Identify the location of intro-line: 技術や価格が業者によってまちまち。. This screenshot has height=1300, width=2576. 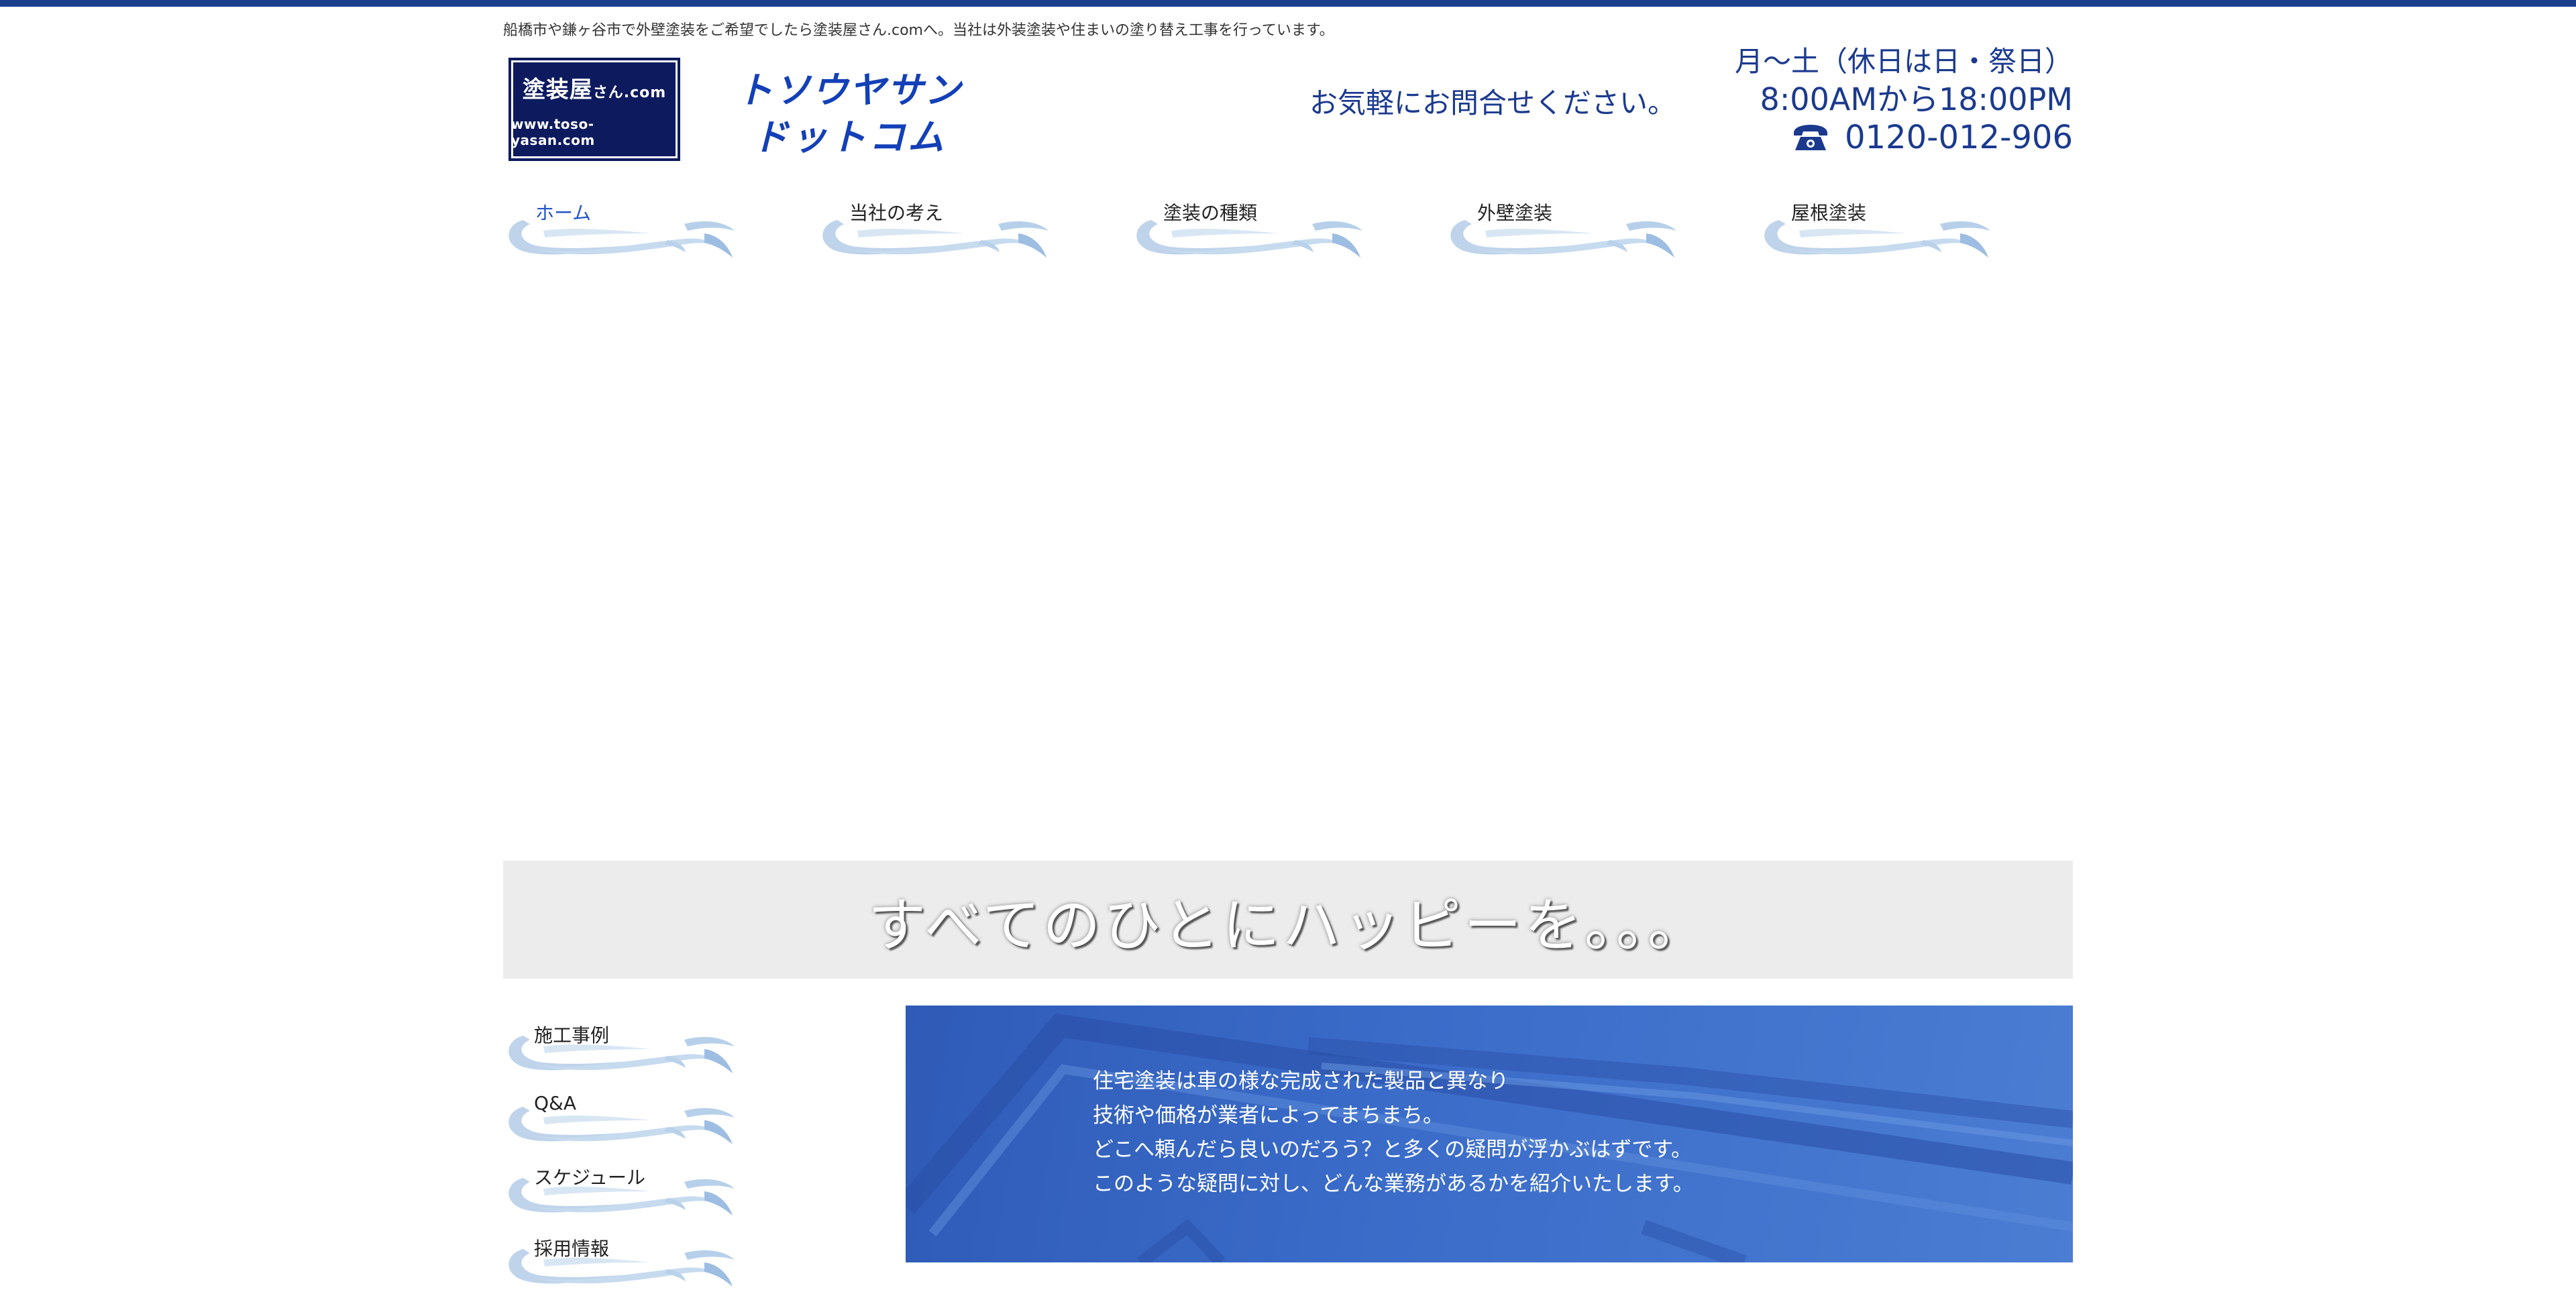
(1268, 1116).